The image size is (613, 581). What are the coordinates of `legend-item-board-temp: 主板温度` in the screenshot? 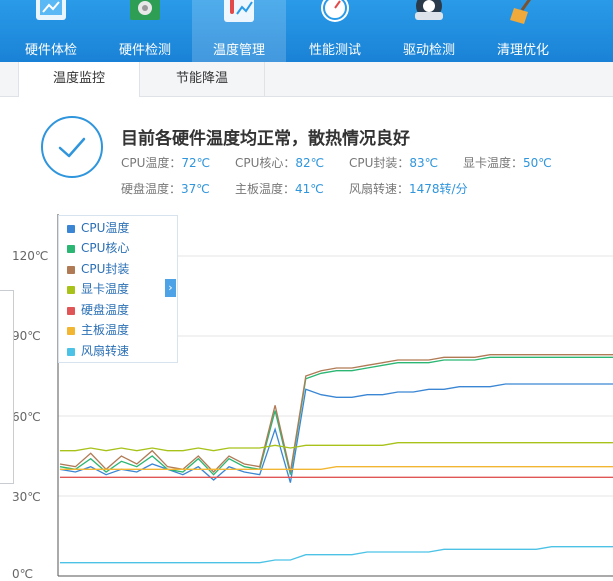 It's located at (98, 329).